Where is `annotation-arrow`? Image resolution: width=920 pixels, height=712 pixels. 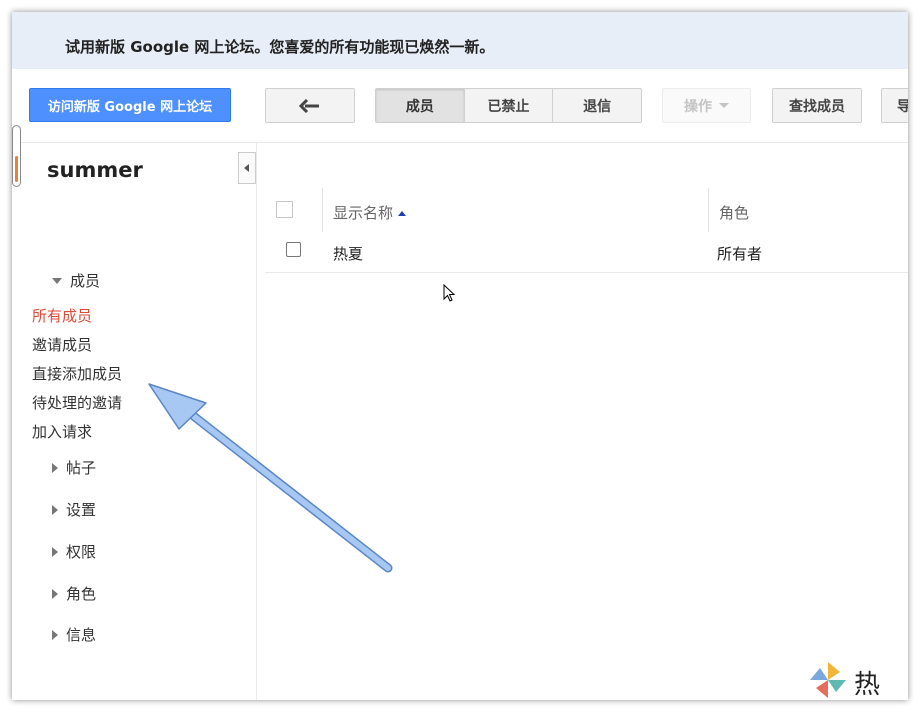 annotation-arrow is located at coordinates (270, 478).